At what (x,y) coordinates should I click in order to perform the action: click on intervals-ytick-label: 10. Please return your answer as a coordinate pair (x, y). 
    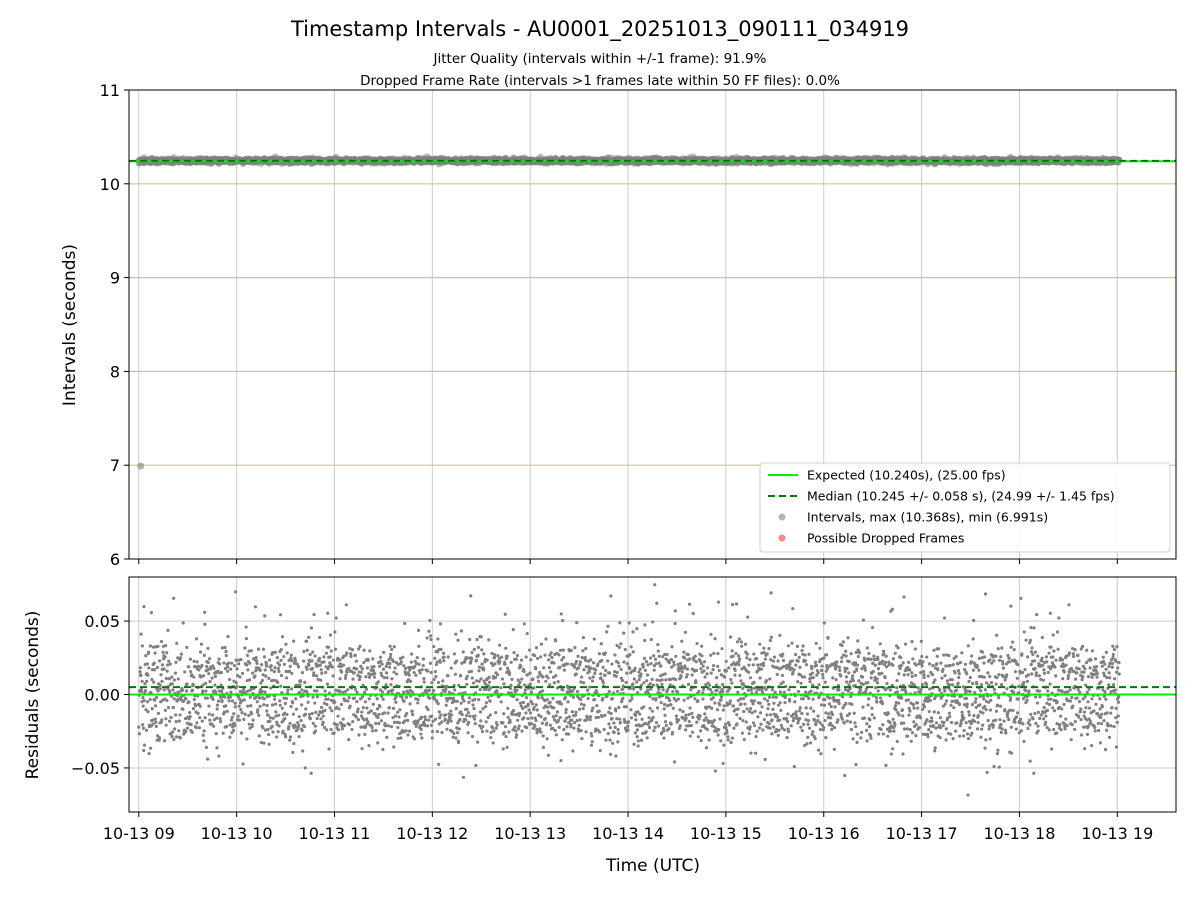
    Looking at the image, I should click on (110, 184).